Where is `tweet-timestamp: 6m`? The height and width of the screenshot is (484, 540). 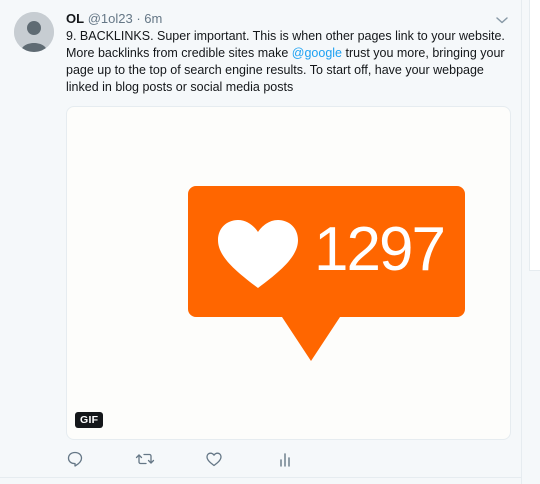 tweet-timestamp: 6m is located at coordinates (153, 18).